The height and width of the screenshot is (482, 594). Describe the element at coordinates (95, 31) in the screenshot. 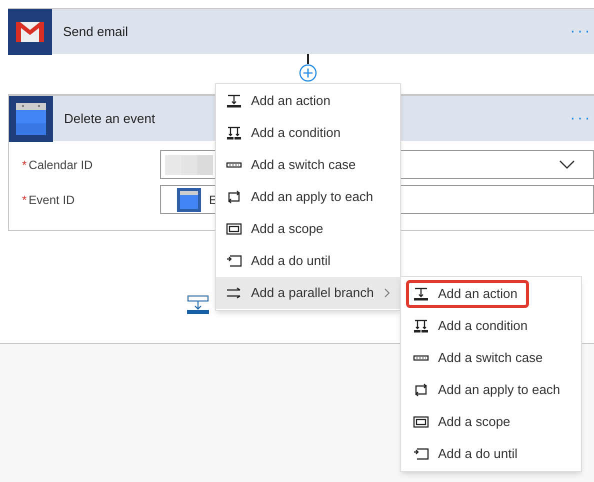

I see `card-title: Send email` at that location.